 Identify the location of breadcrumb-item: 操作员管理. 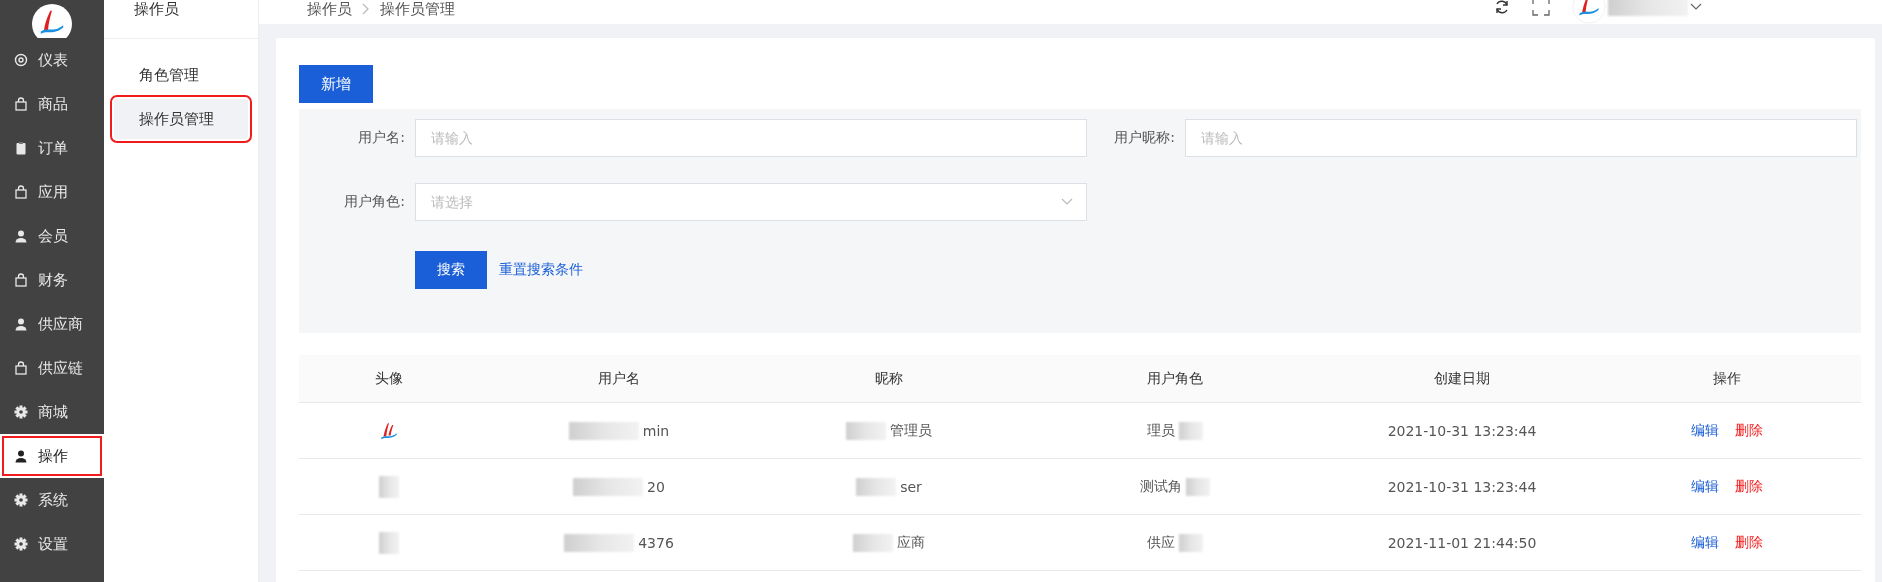
(417, 9).